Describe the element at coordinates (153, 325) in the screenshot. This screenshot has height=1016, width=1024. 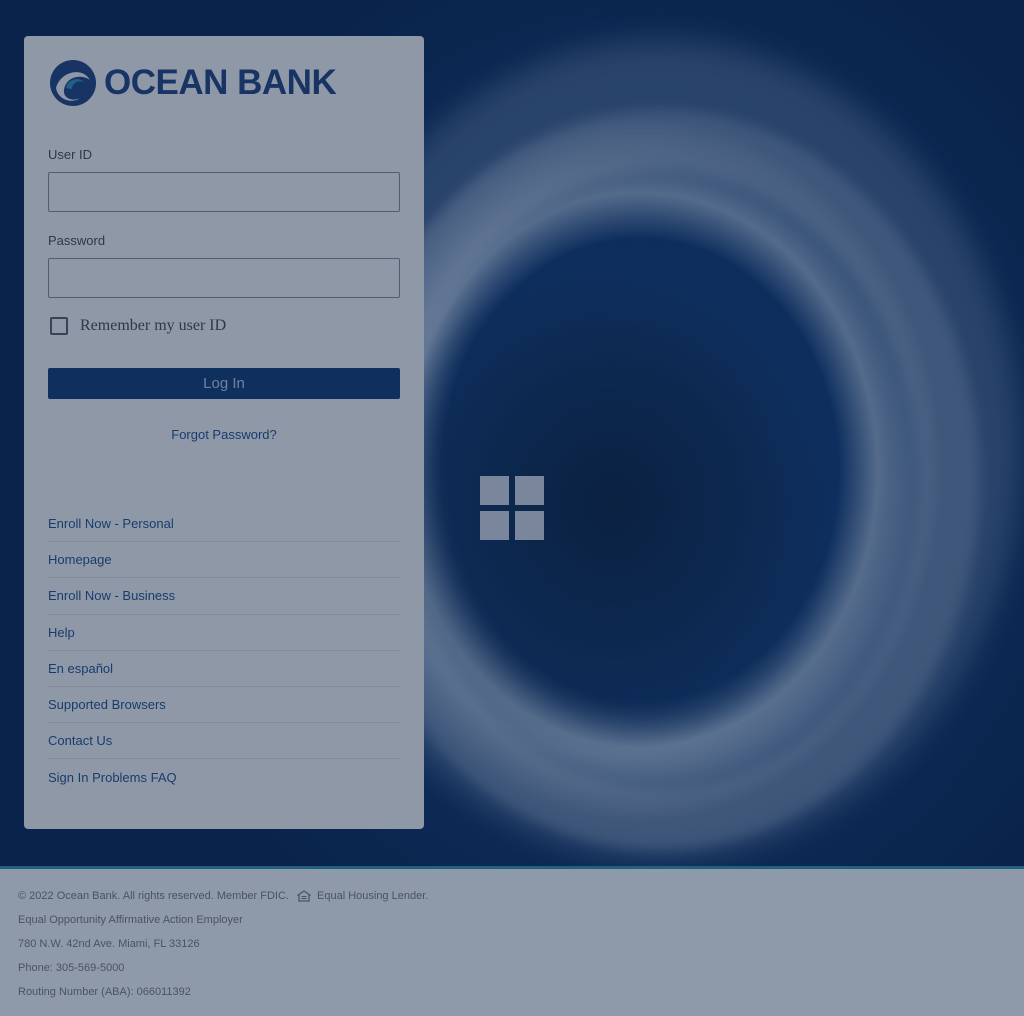
I see `remember-label: Remember my user ID` at that location.